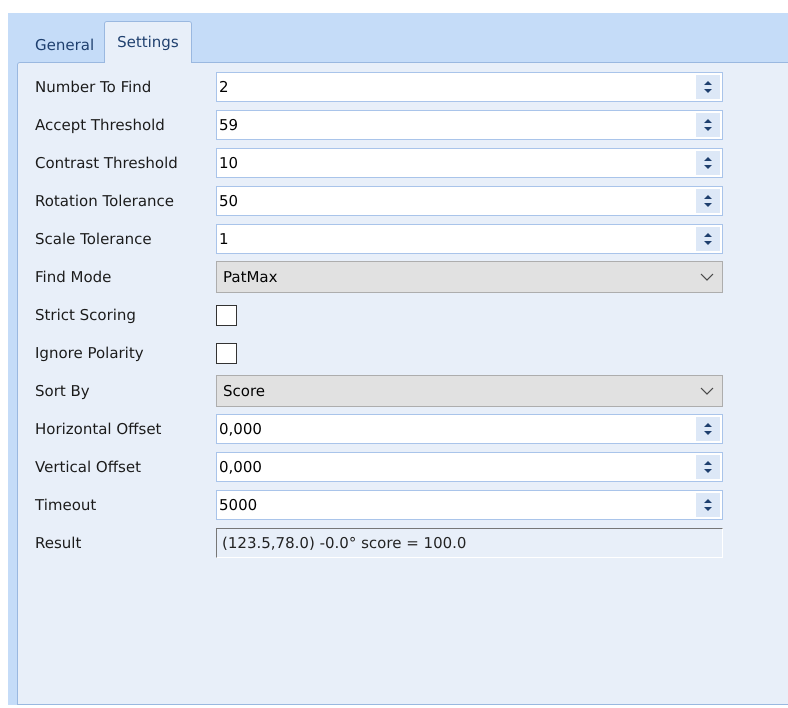  I want to click on spin-field: 10, so click(469, 163).